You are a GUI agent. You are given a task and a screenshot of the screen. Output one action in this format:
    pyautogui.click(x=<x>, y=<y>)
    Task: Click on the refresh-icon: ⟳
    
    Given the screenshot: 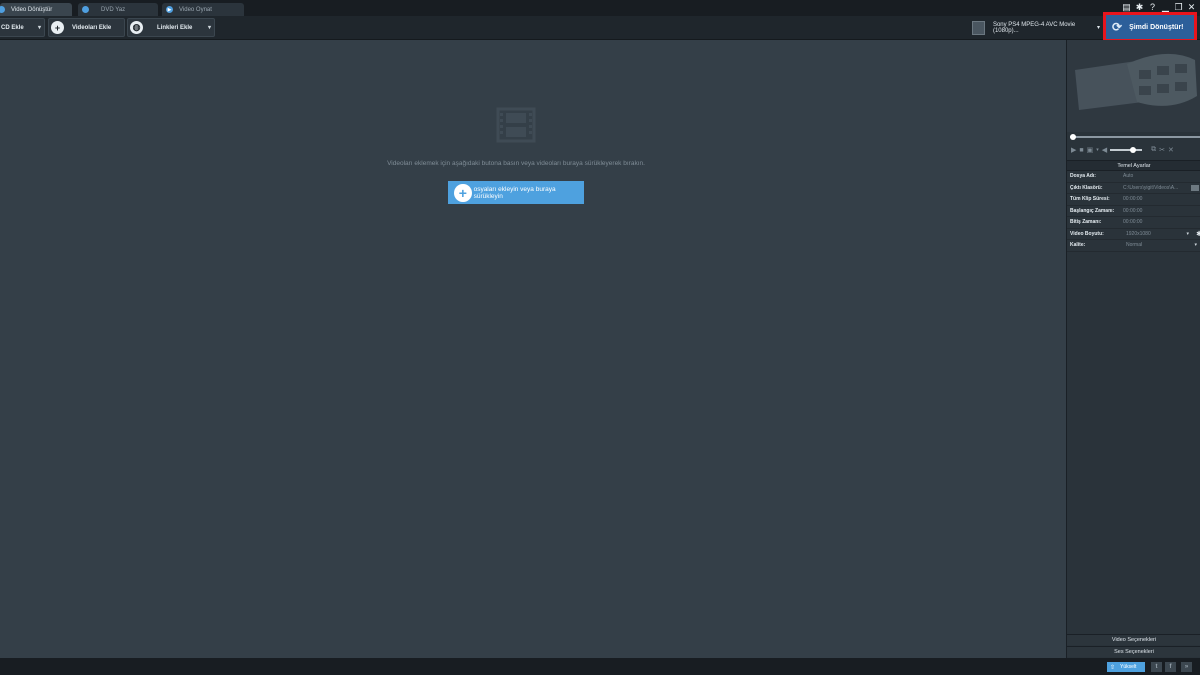 What is the action you would take?
    pyautogui.click(x=1117, y=27)
    